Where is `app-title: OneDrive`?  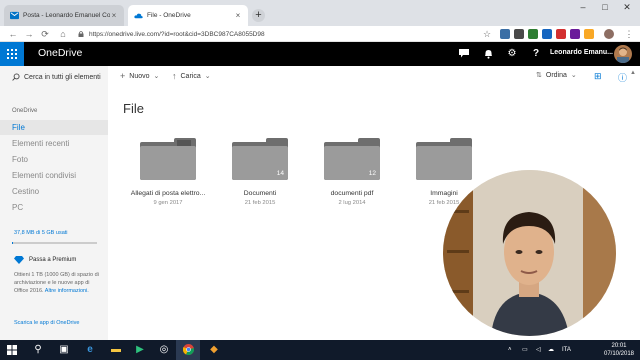 app-title: OneDrive is located at coordinates (60, 53).